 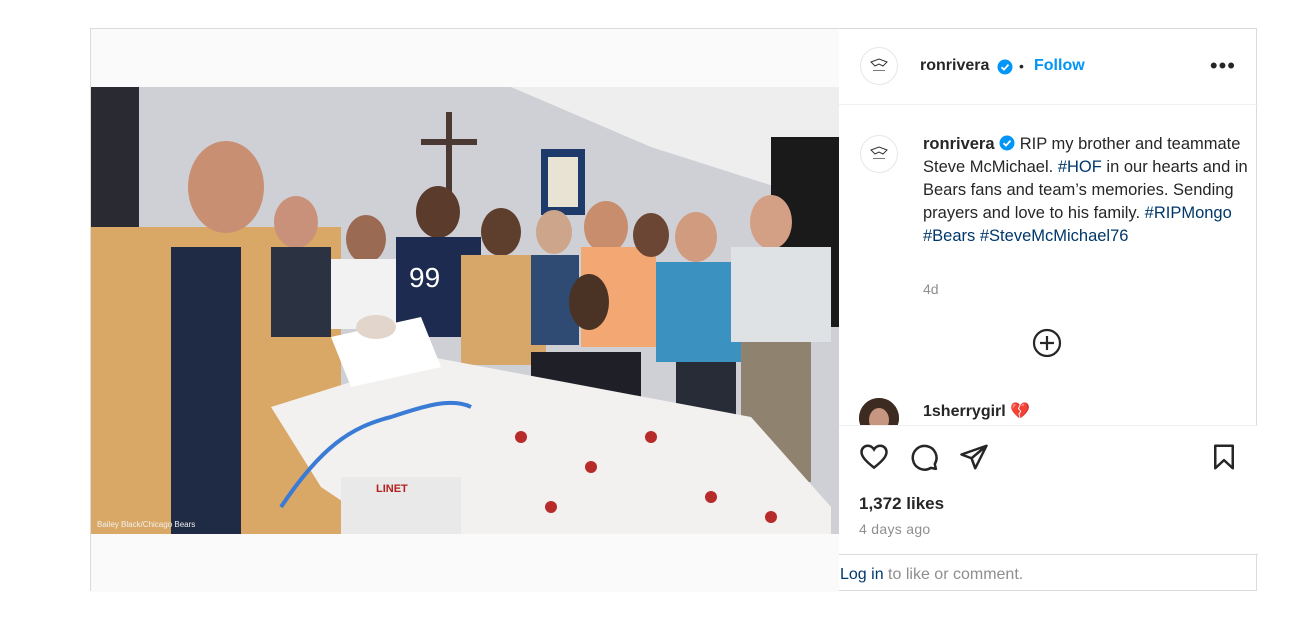 I want to click on caption-author: ronrivera, so click(x=959, y=144).